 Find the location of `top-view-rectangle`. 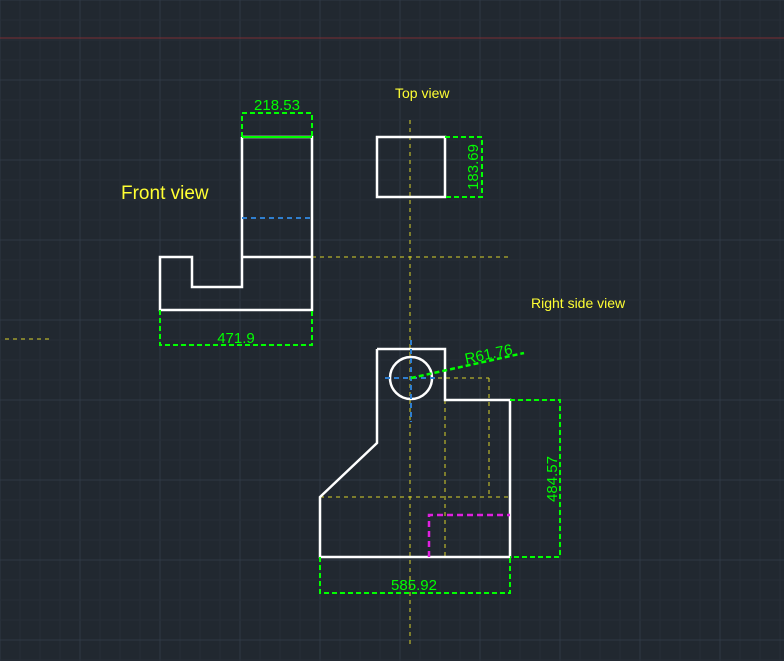

top-view-rectangle is located at coordinates (411, 167).